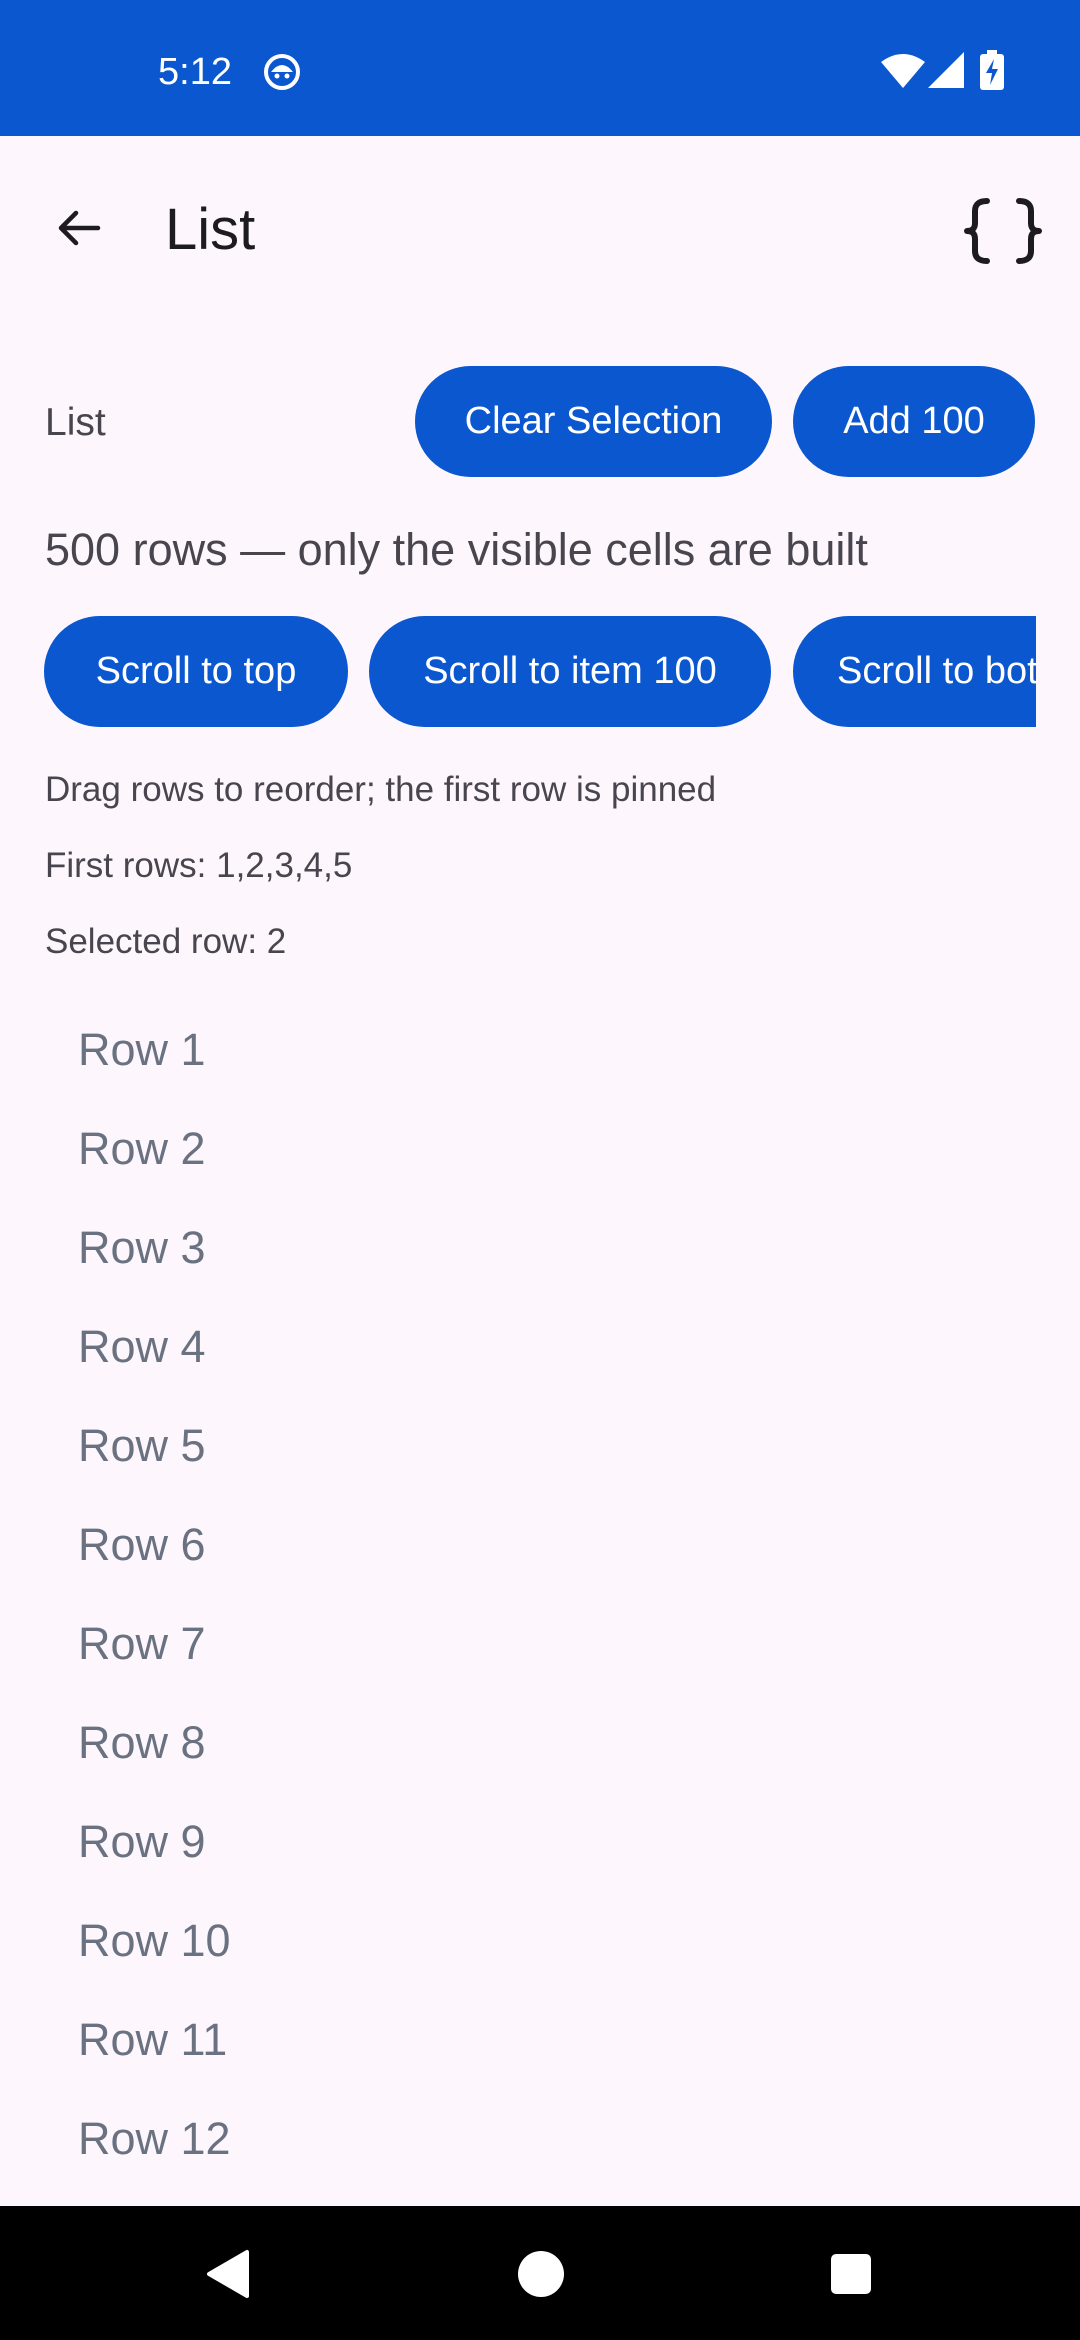  Describe the element at coordinates (540, 1346) in the screenshot. I see `list-item: Row 4` at that location.